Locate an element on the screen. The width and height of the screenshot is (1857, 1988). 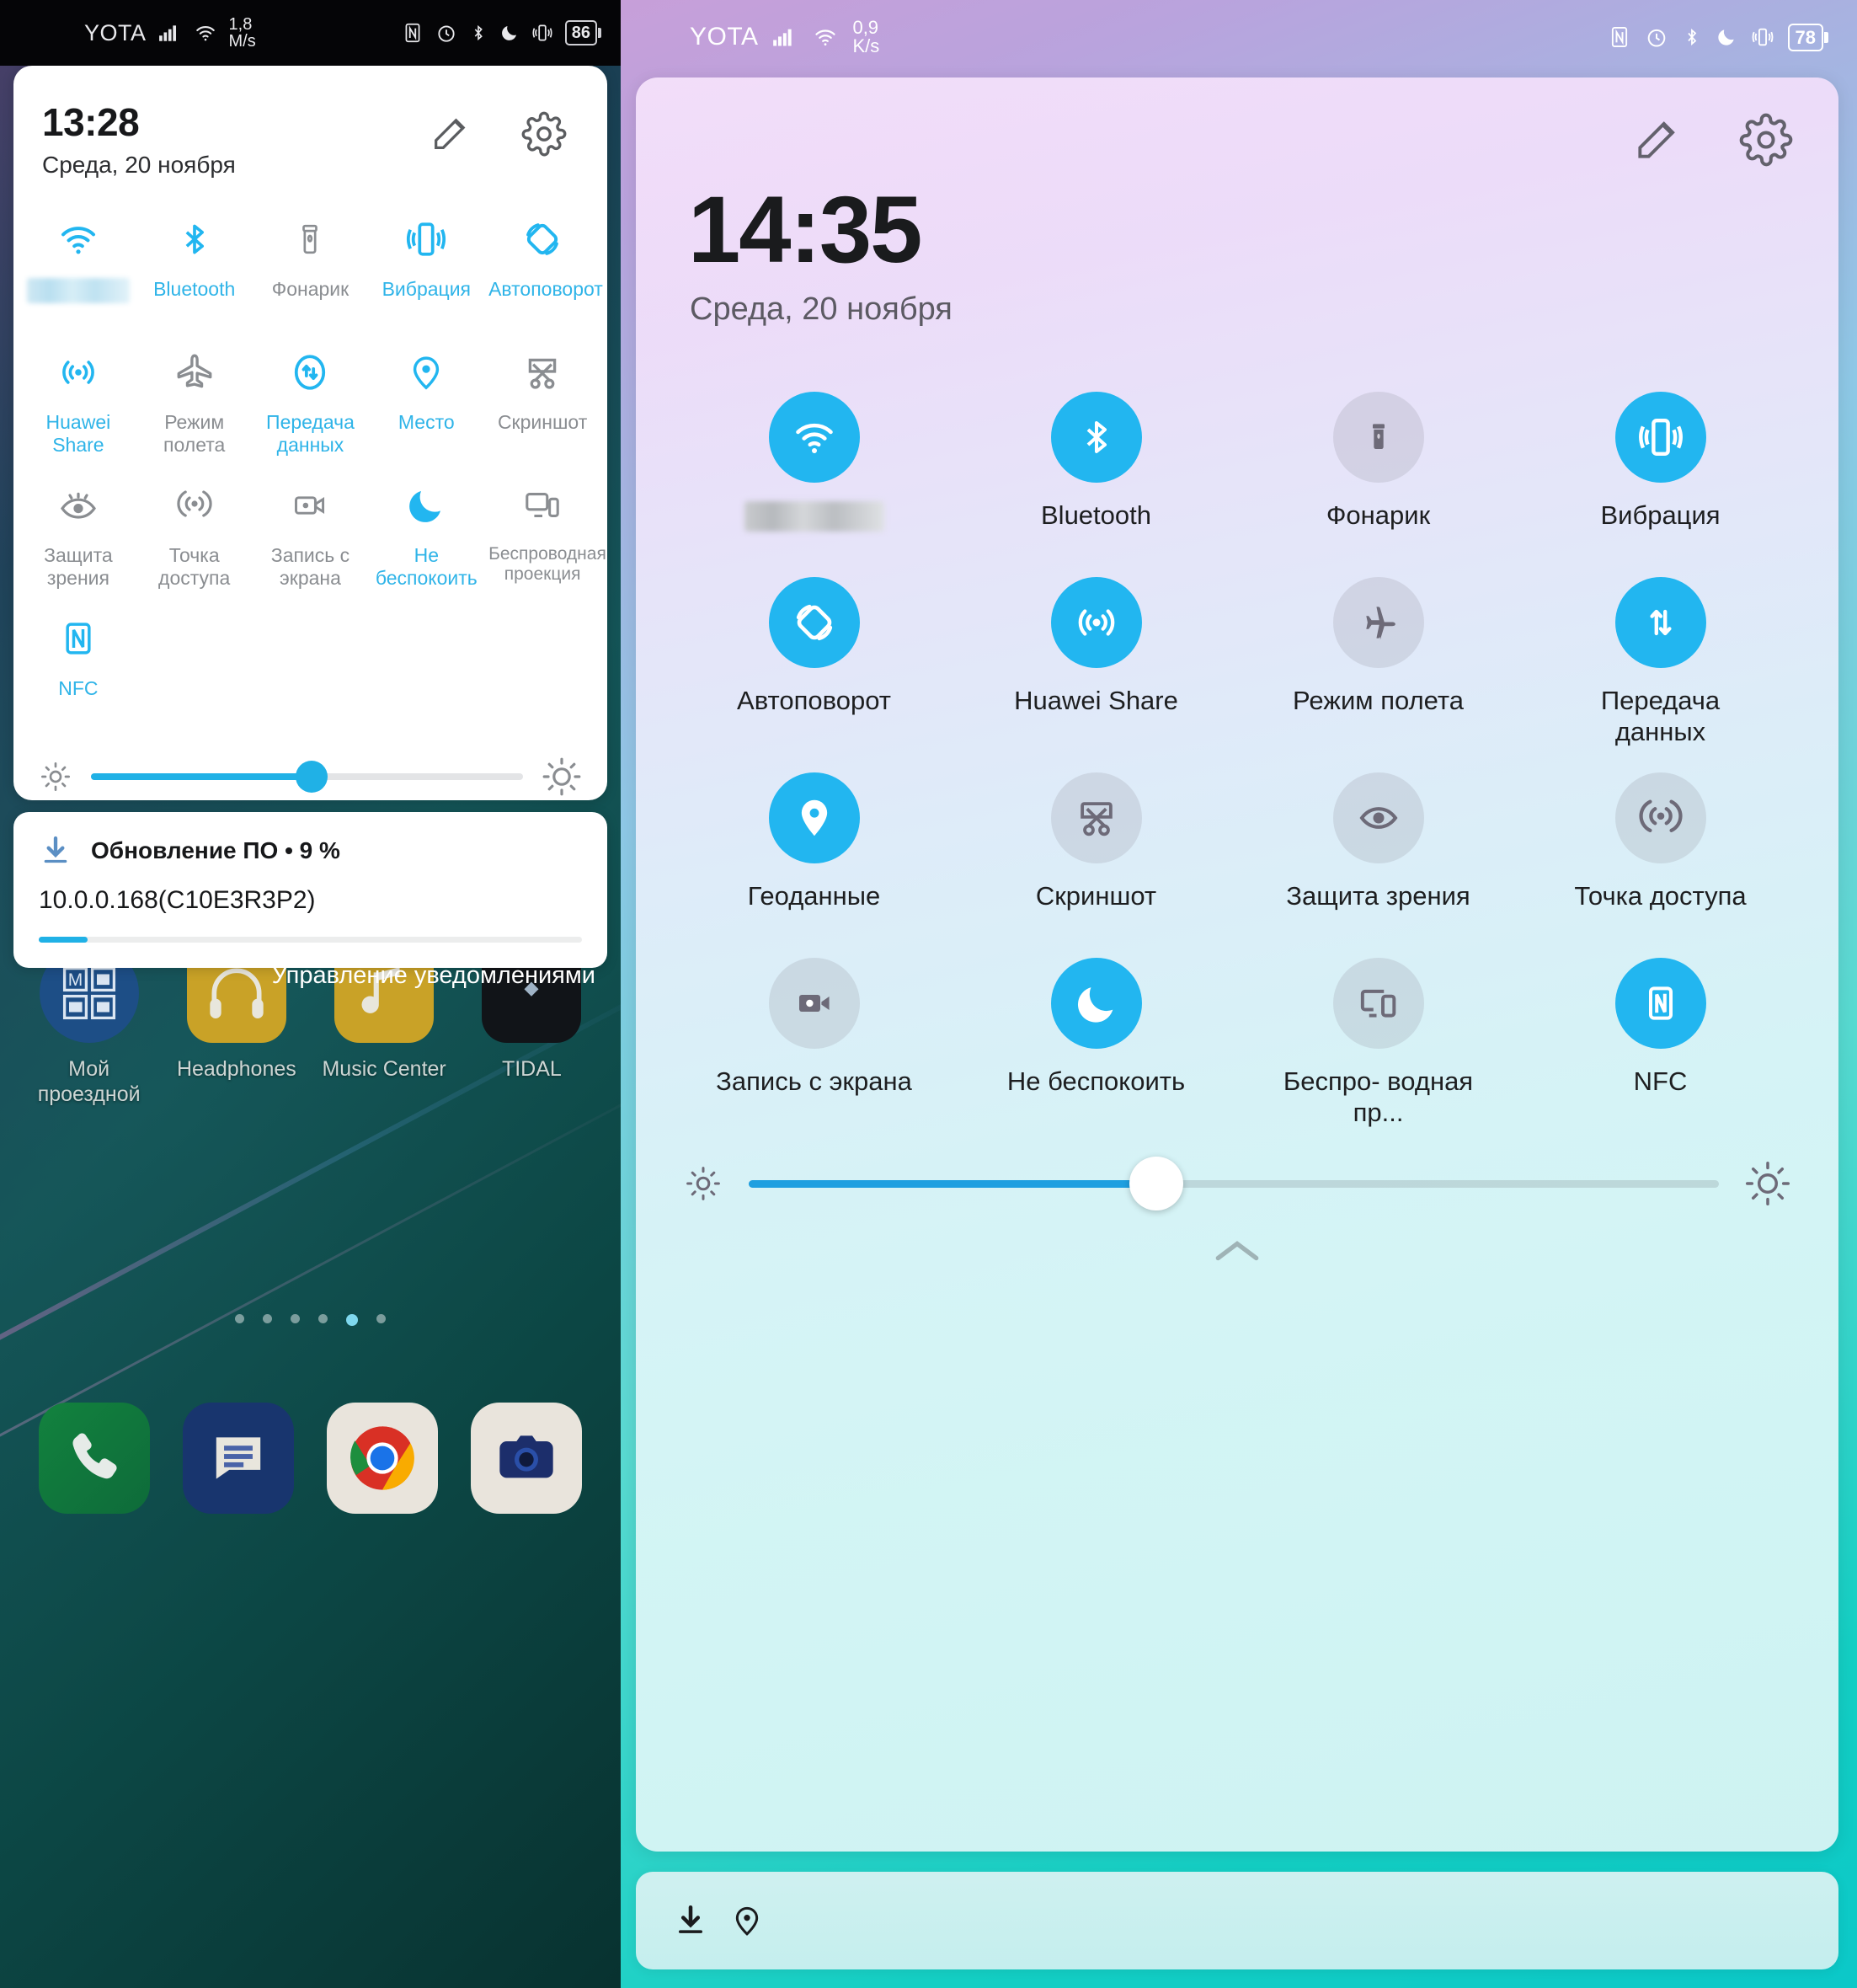
status-left-group: YOTA 0,9 K/s is located at coordinates (785, 36).